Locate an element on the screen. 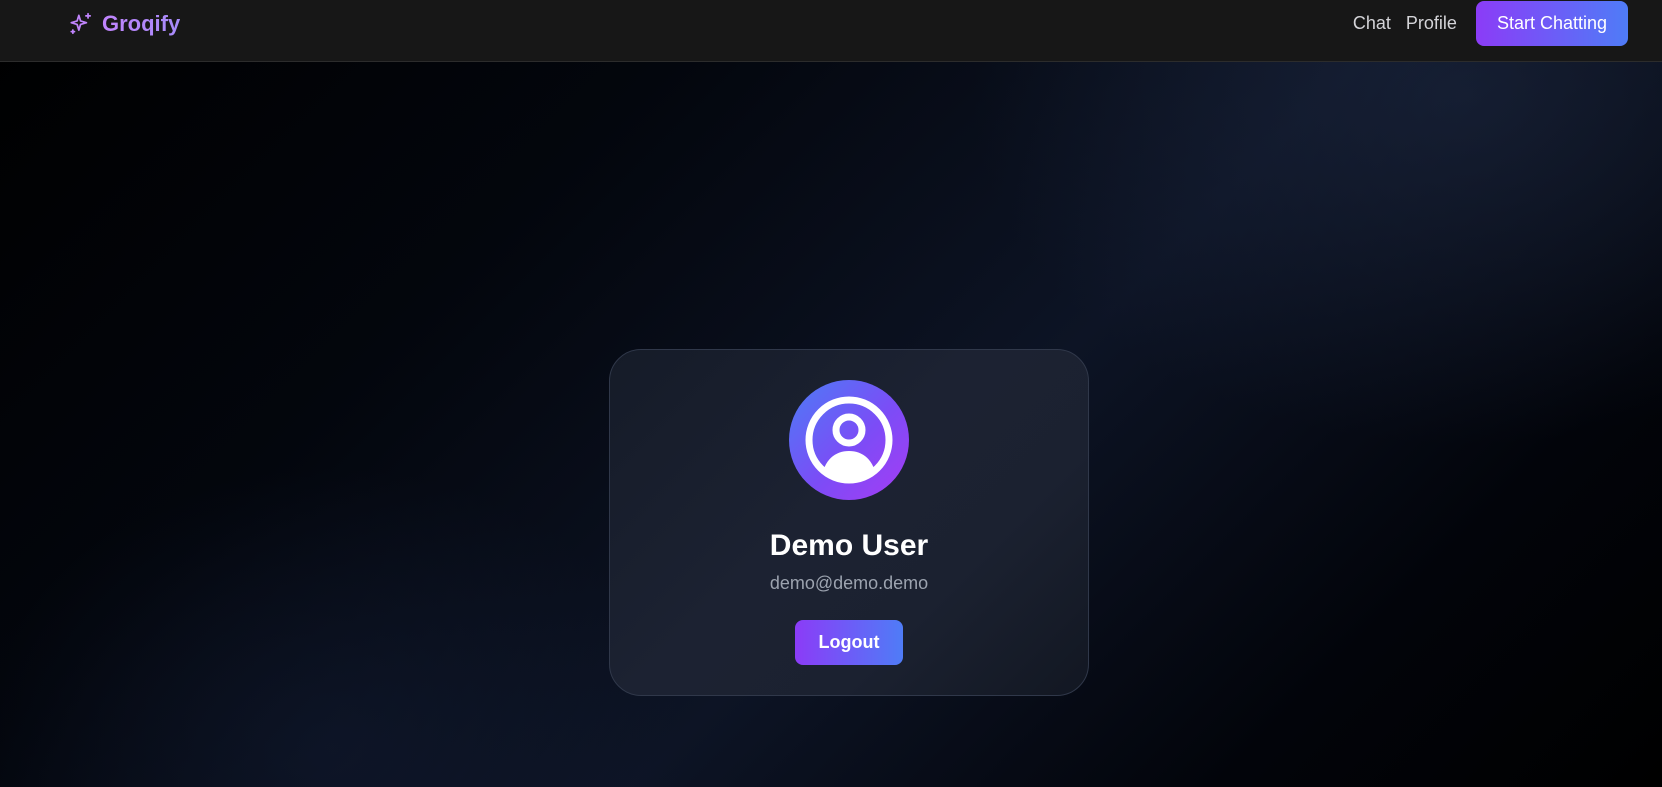 This screenshot has width=1662, height=787. top-navbar: Groqify Chat Profile Start Chatting is located at coordinates (831, 31).